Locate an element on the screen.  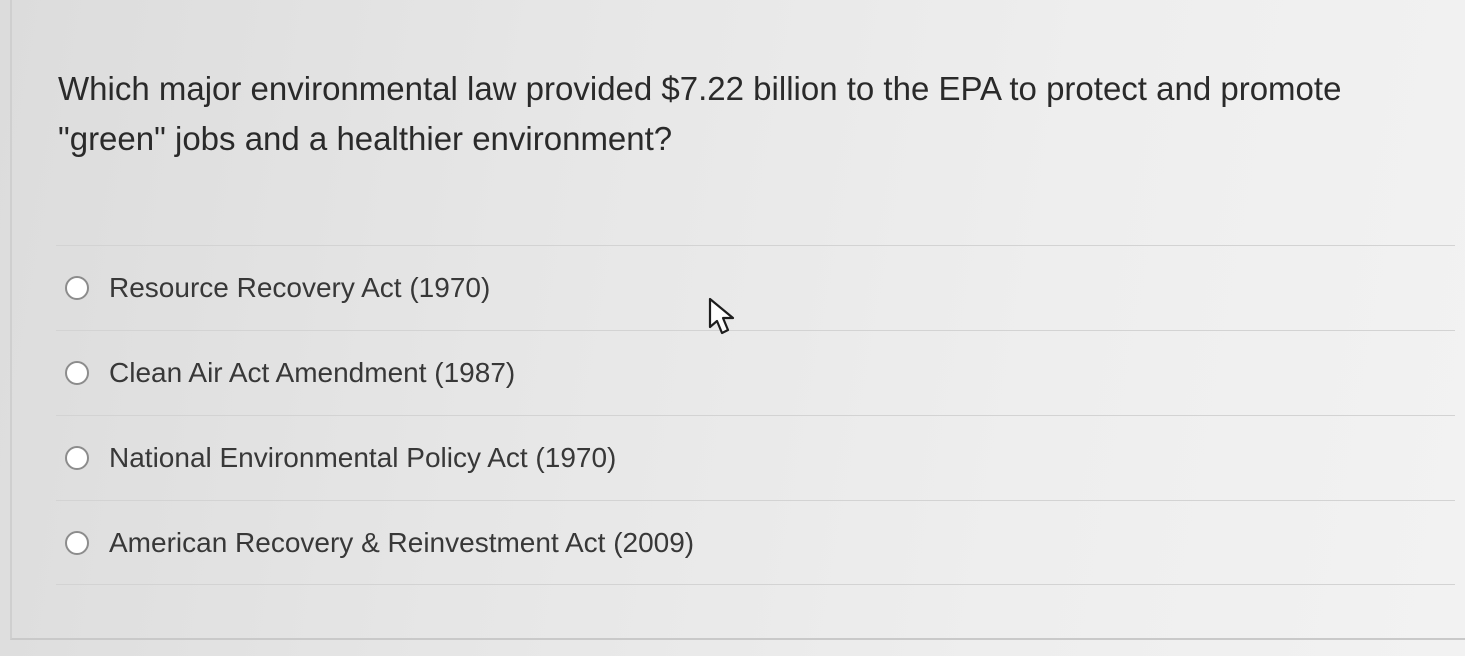
answer-option-2: Clean Air Act Amendment (1987) is located at coordinates (755, 372).